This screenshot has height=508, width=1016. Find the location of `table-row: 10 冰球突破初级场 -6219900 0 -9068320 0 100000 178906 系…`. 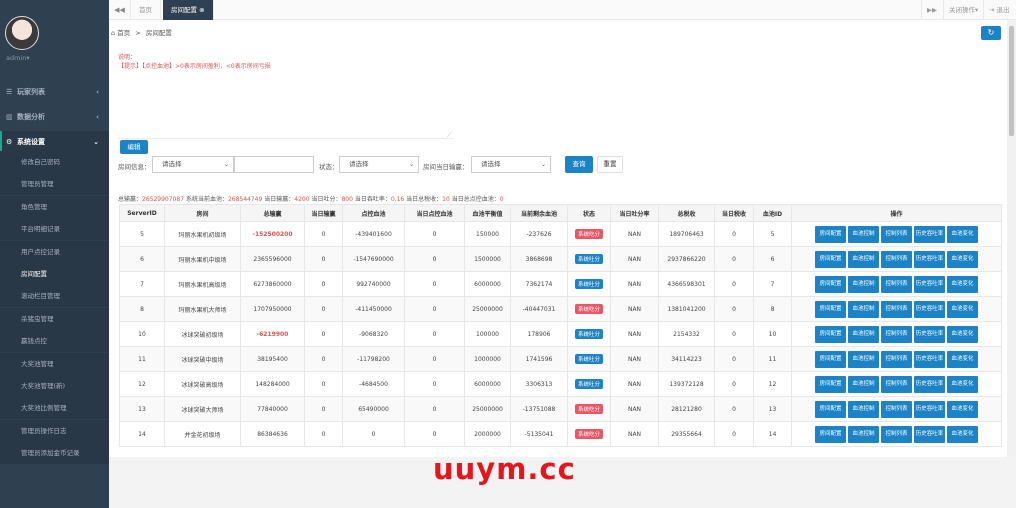

table-row: 10 冰球突破初级场 -6219900 0 -9068320 0 100000 178906 系… is located at coordinates (560, 334).